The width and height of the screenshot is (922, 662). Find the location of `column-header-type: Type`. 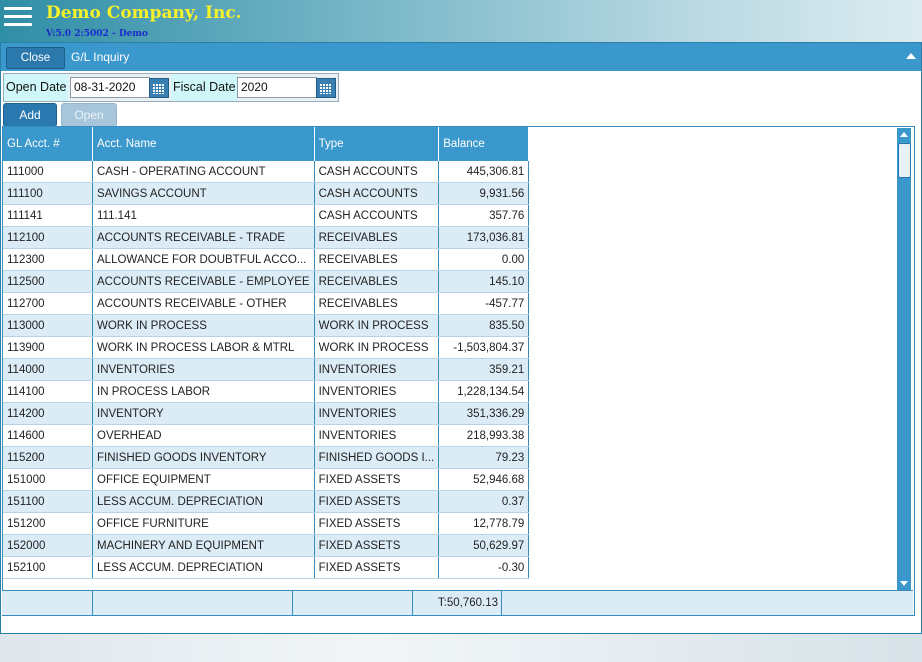

column-header-type: Type is located at coordinates (377, 144).